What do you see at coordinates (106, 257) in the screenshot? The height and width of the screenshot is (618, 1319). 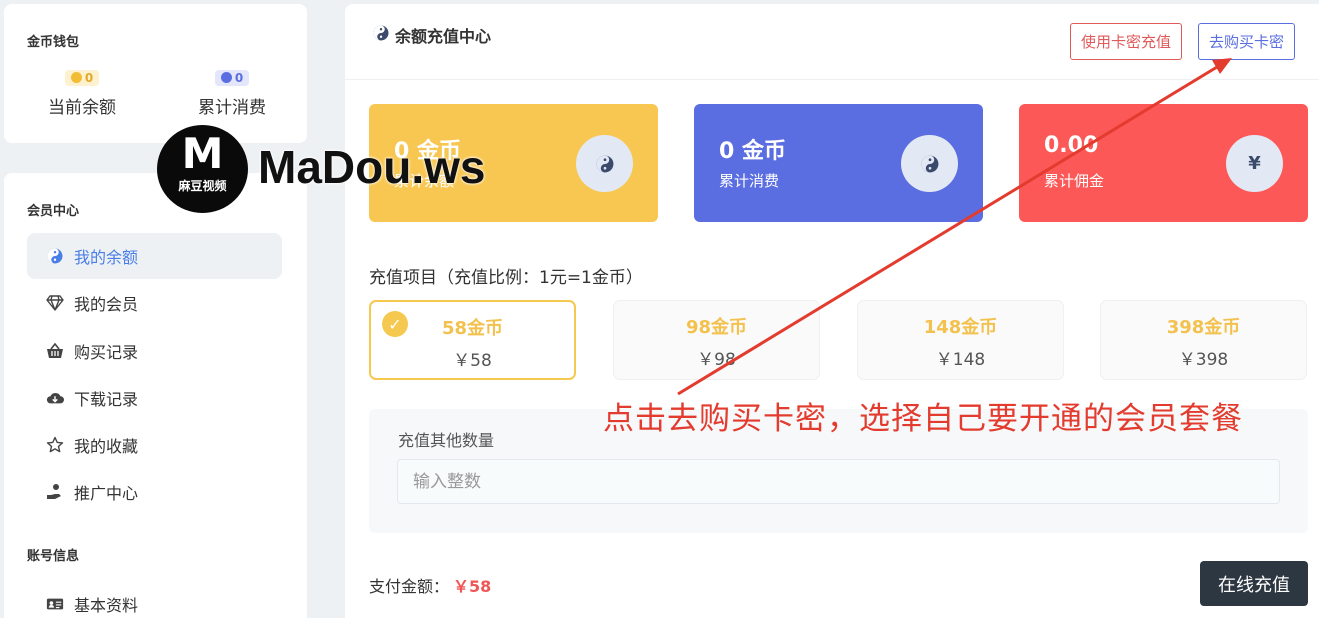 I see `sidebar-item-label: 我的余额` at bounding box center [106, 257].